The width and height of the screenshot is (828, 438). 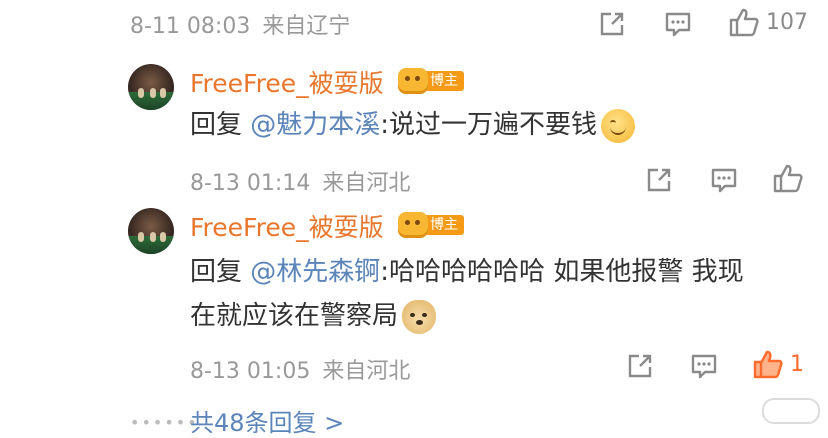 I want to click on reply-time: 8-13 01:05, so click(x=250, y=371).